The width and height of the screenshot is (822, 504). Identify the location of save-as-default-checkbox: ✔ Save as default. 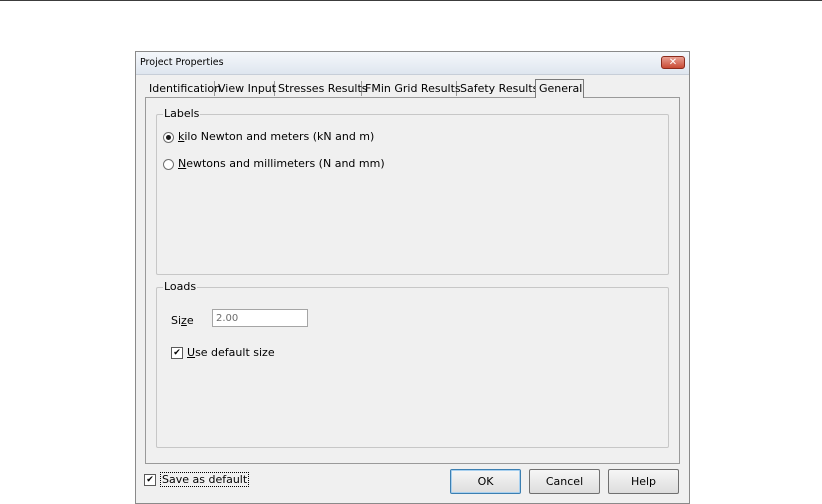
(197, 479).